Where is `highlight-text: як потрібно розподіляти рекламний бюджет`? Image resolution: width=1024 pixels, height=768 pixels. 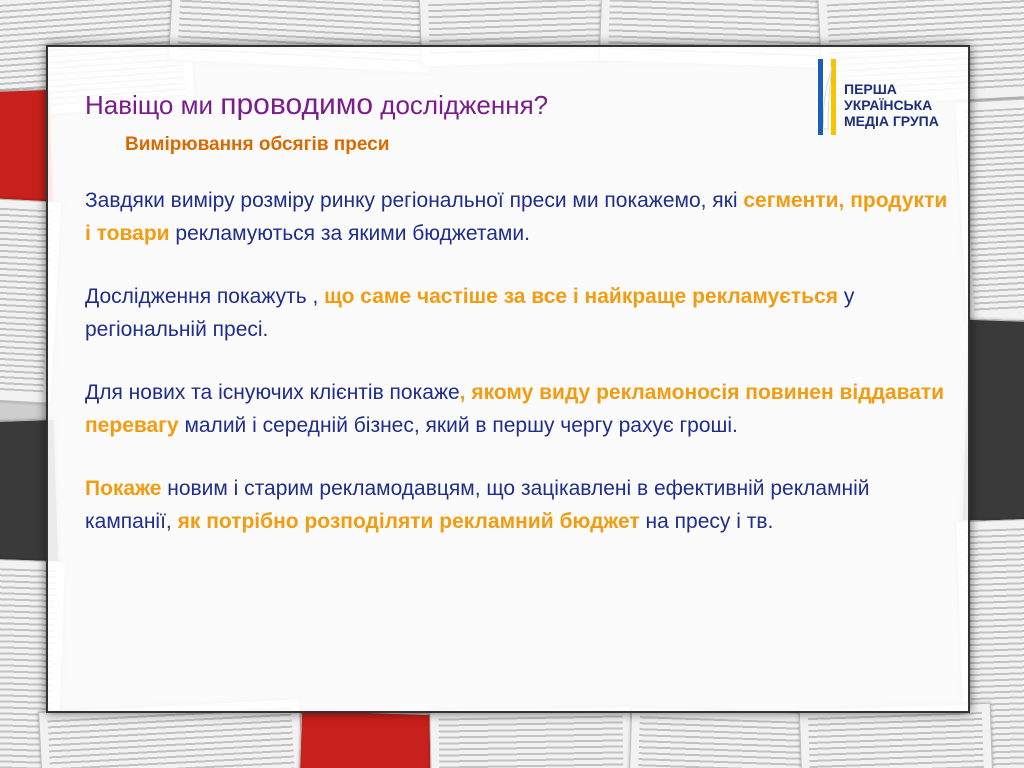
highlight-text: як потрібно розподіляти рекламний бюджет is located at coordinates (408, 521).